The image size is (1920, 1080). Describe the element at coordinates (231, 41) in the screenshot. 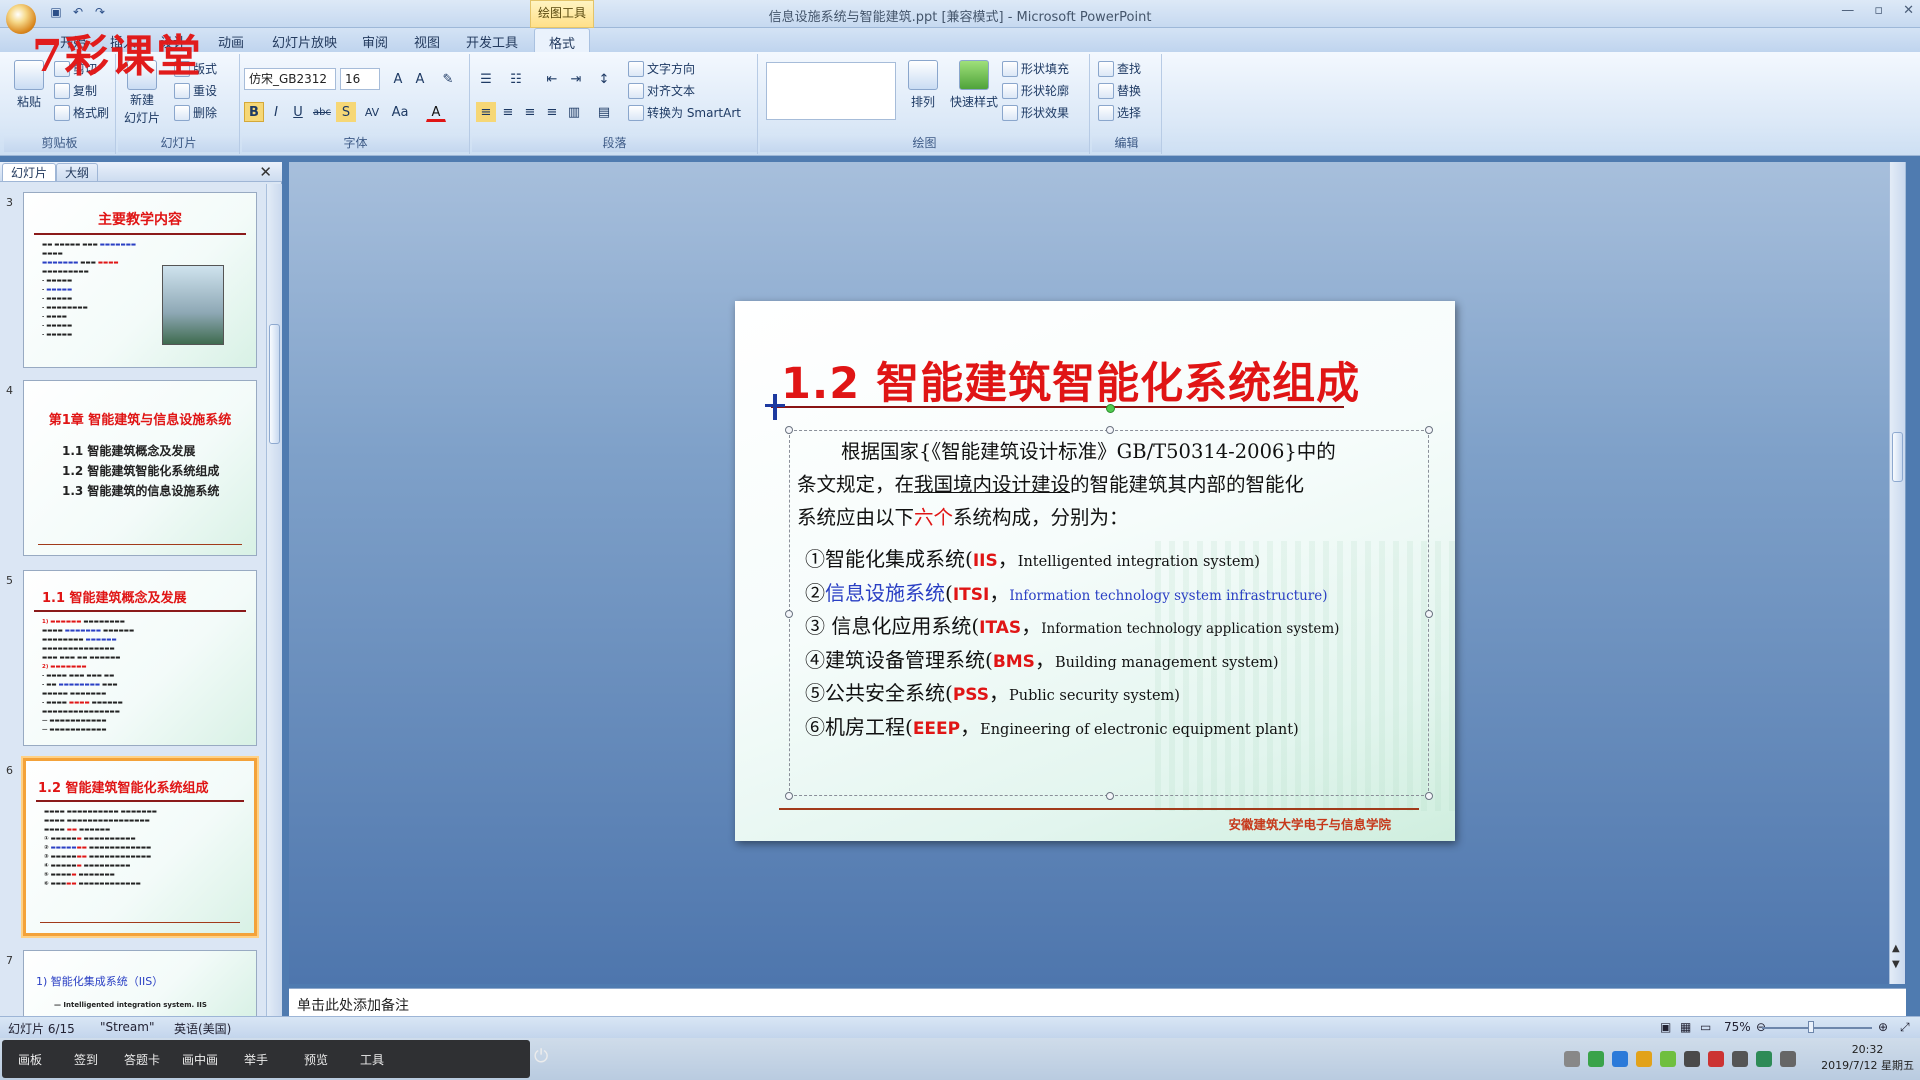

I see `tab-animation: 动画` at that location.